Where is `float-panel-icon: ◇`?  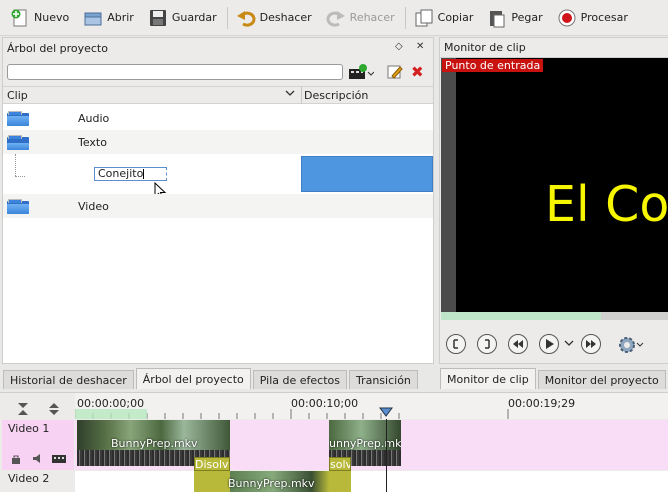 float-panel-icon: ◇ is located at coordinates (399, 46).